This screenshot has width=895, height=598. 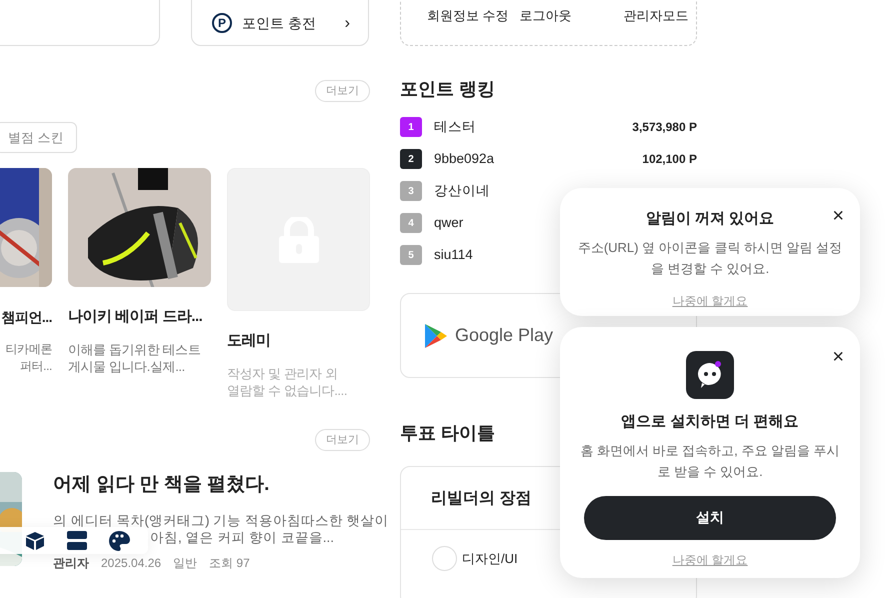 I want to click on rank-badge: 1, so click(x=411, y=127).